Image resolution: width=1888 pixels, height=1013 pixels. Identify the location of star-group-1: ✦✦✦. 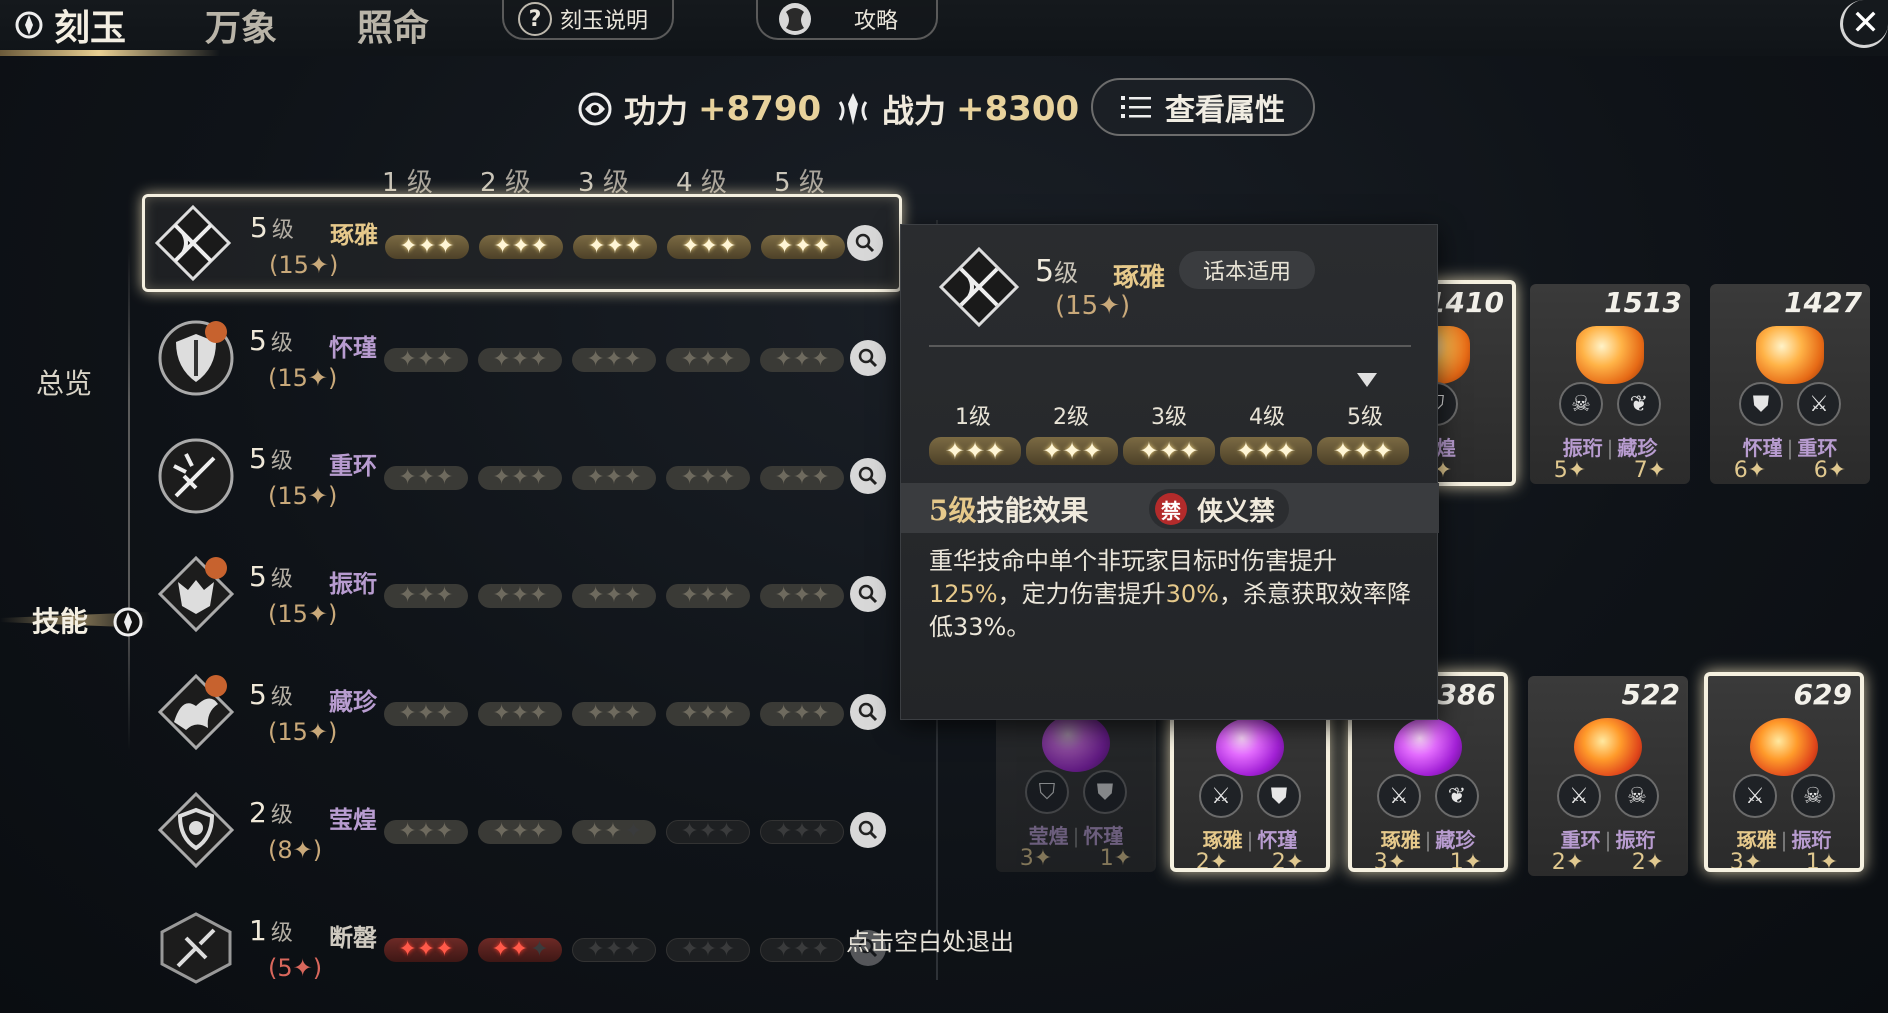
(975, 451).